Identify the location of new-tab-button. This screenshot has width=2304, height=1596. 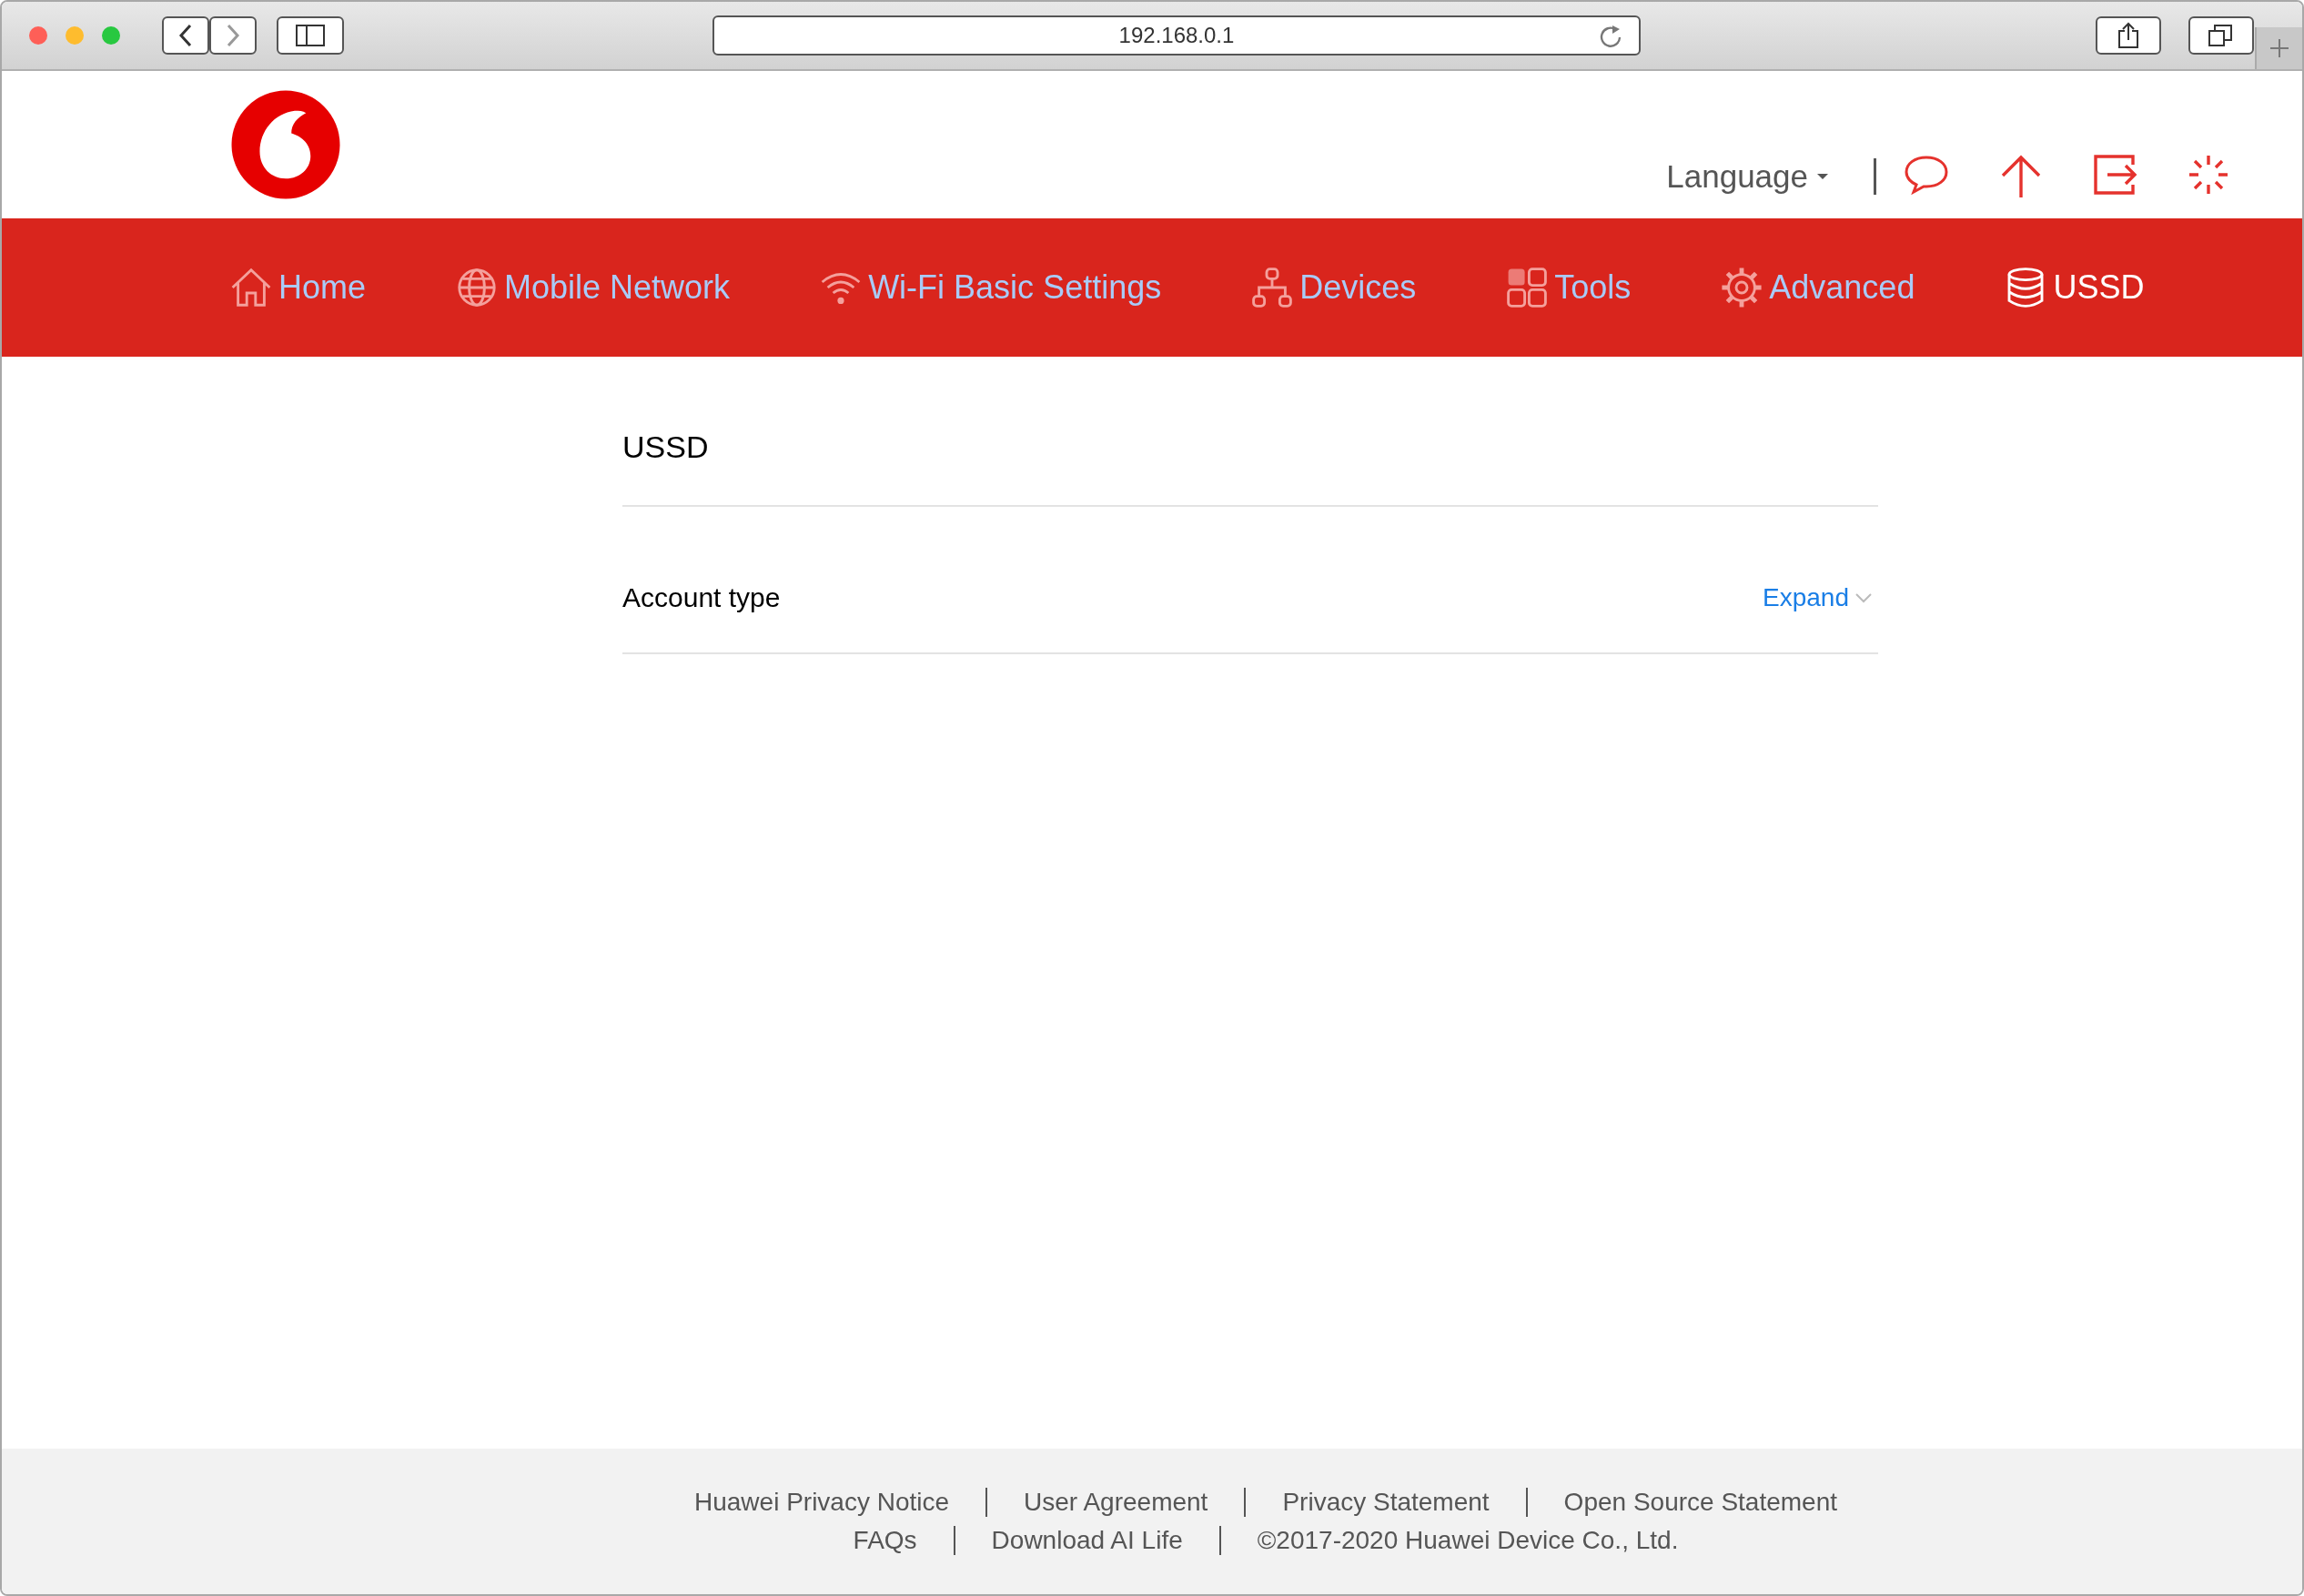
(2278, 48).